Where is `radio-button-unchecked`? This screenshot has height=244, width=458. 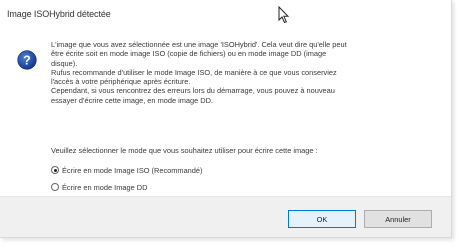
radio-button-unchecked is located at coordinates (55, 187).